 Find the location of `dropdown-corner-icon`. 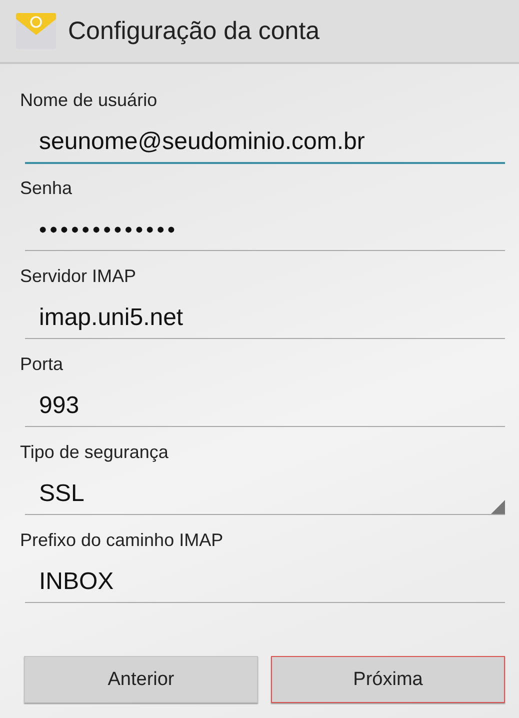

dropdown-corner-icon is located at coordinates (498, 507).